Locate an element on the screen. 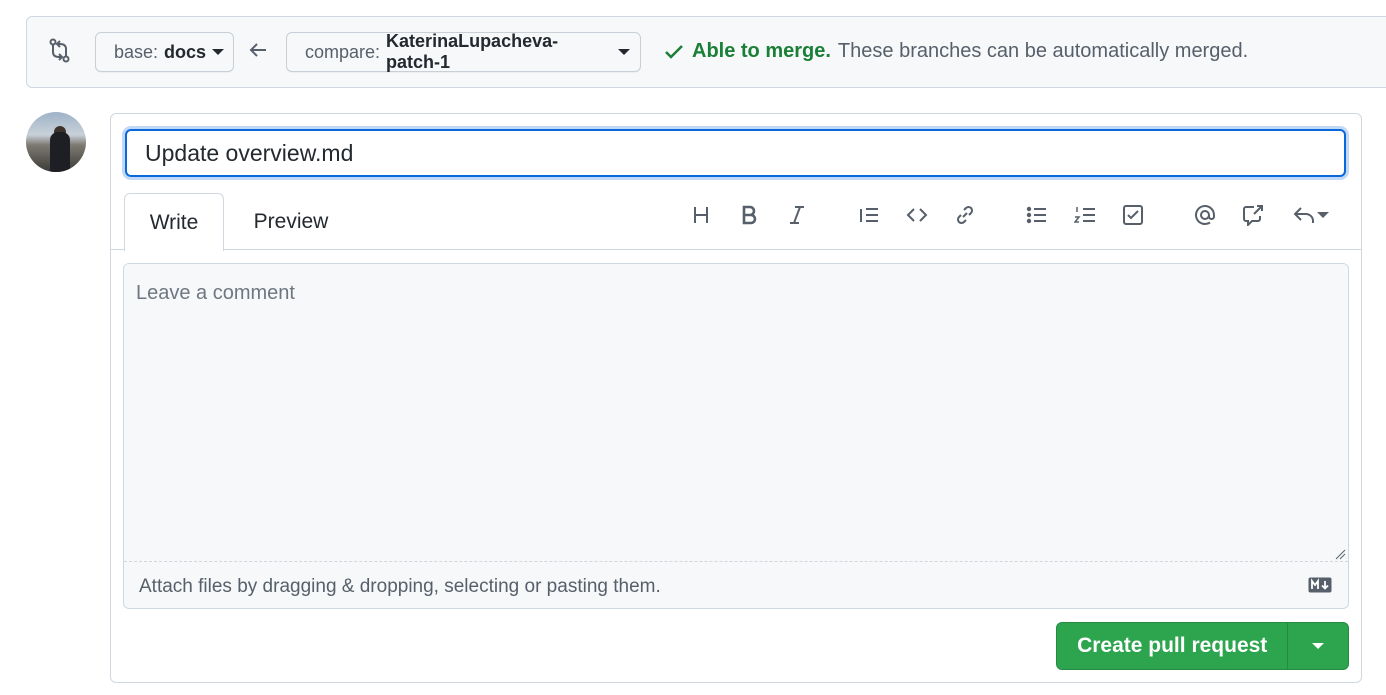 The width and height of the screenshot is (1386, 695). numbered-list-button is located at coordinates (1085, 215).